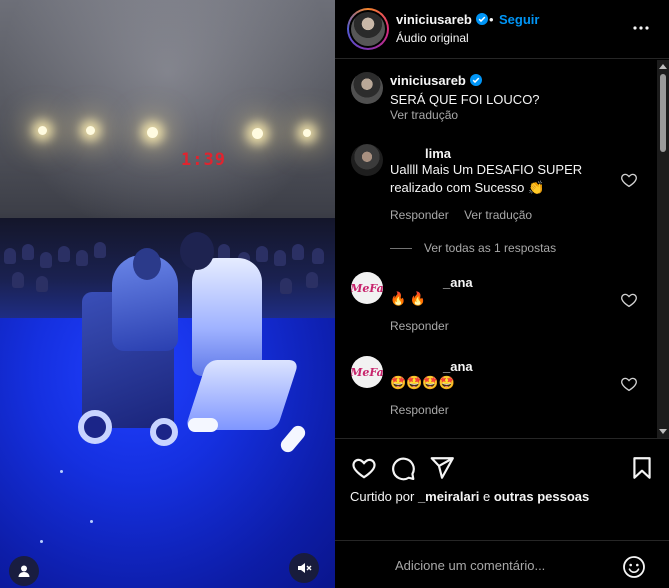 The height and width of the screenshot is (588, 669). I want to click on view-replies-button: Ver todas as 1 respostas, so click(473, 248).